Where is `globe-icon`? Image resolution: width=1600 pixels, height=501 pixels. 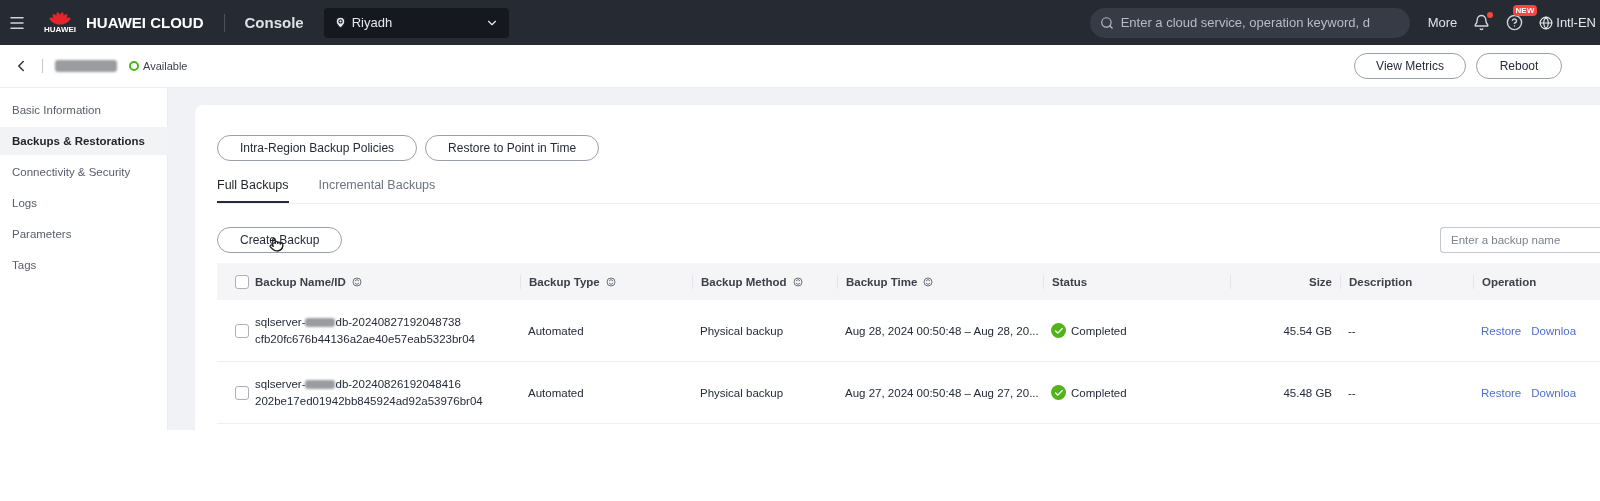 globe-icon is located at coordinates (1546, 22).